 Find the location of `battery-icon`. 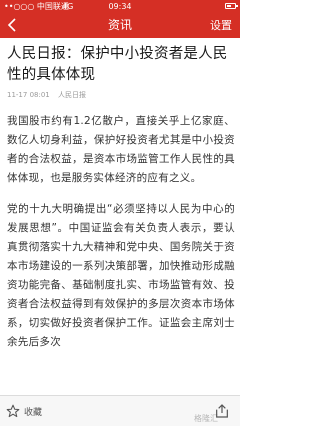

battery-icon is located at coordinates (231, 6).